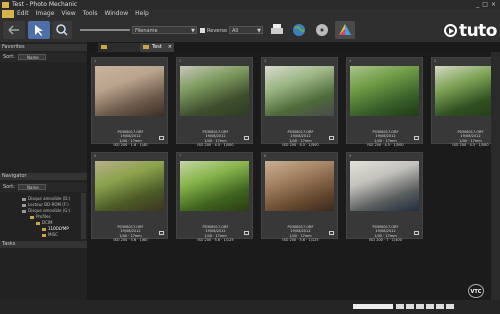  What do you see at coordinates (43, 216) in the screenshot?
I see `tree-item-label: Profiles` at bounding box center [43, 216].